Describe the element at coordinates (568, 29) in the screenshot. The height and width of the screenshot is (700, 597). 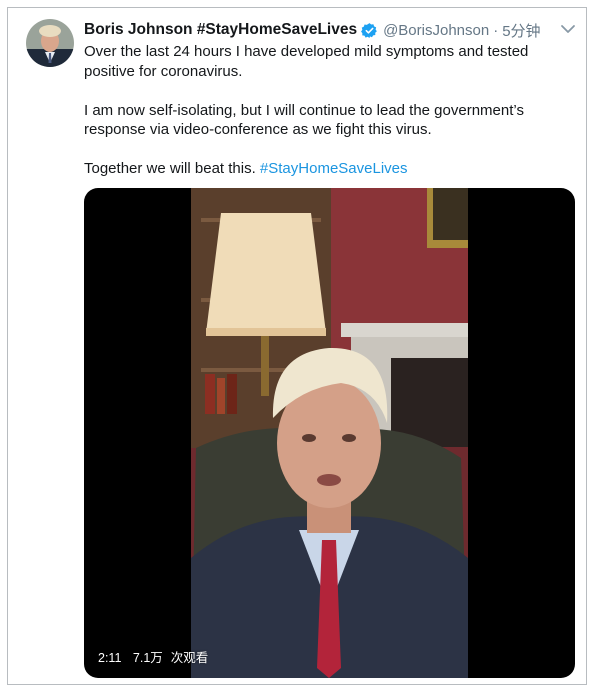
I see `chevron-down-icon` at that location.